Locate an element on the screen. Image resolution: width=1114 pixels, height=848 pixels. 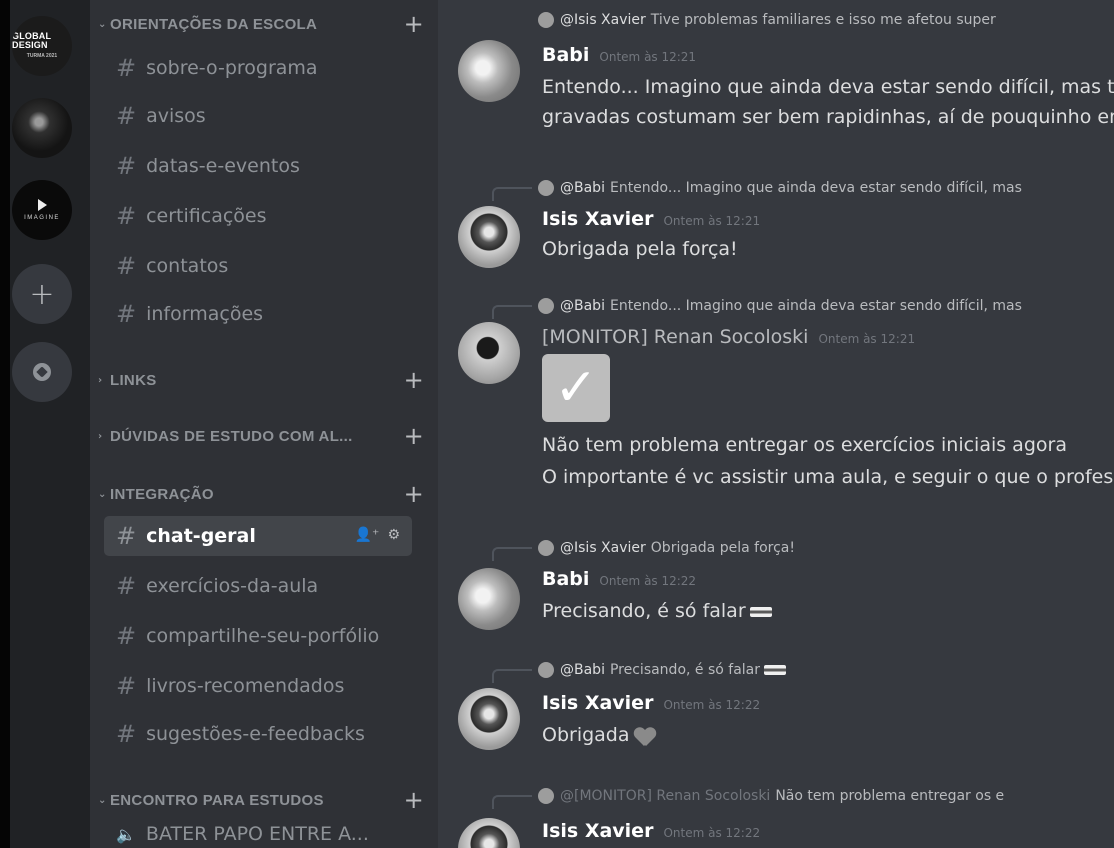
rail-edge is located at coordinates (5, 424).